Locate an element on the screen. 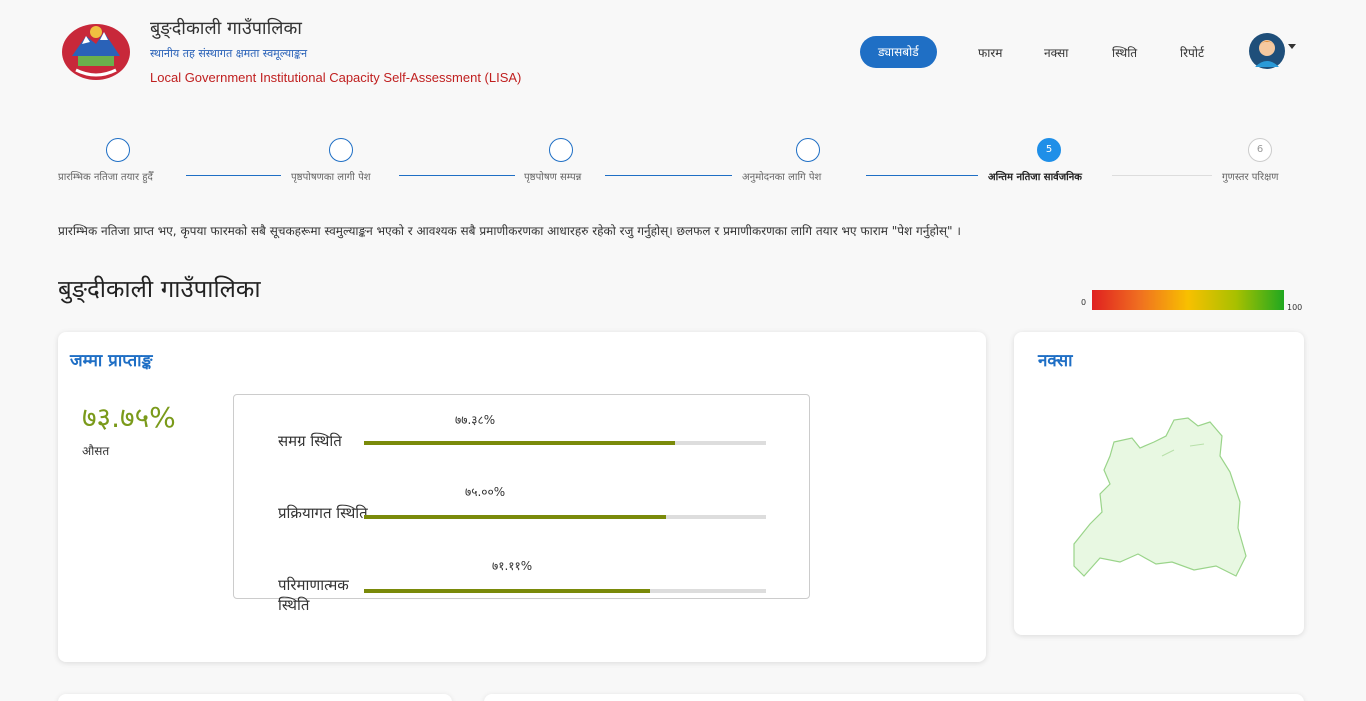  step-3-circle is located at coordinates (561, 150).